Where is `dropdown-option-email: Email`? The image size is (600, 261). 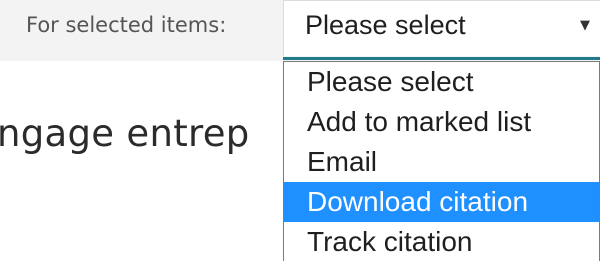 dropdown-option-email: Email is located at coordinates (441, 162).